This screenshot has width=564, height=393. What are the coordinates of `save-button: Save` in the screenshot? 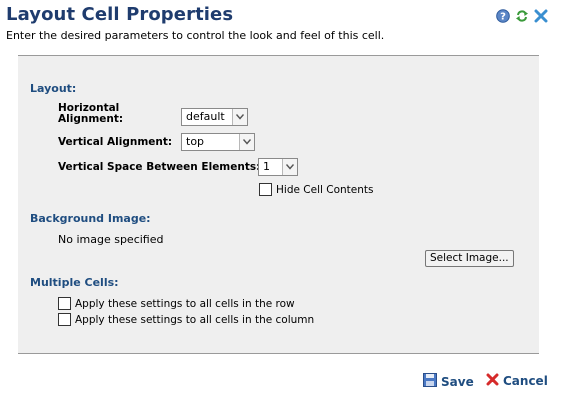 It's located at (448, 381).